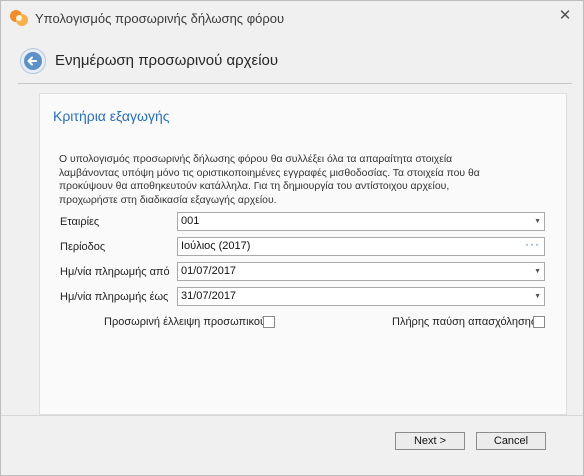  Describe the element at coordinates (361, 221) in the screenshot. I see `companies-select: 001 ▼` at that location.